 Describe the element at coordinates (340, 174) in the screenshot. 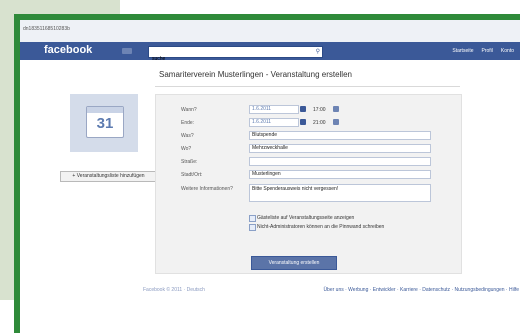

I see `city-input: Musterlingen` at that location.